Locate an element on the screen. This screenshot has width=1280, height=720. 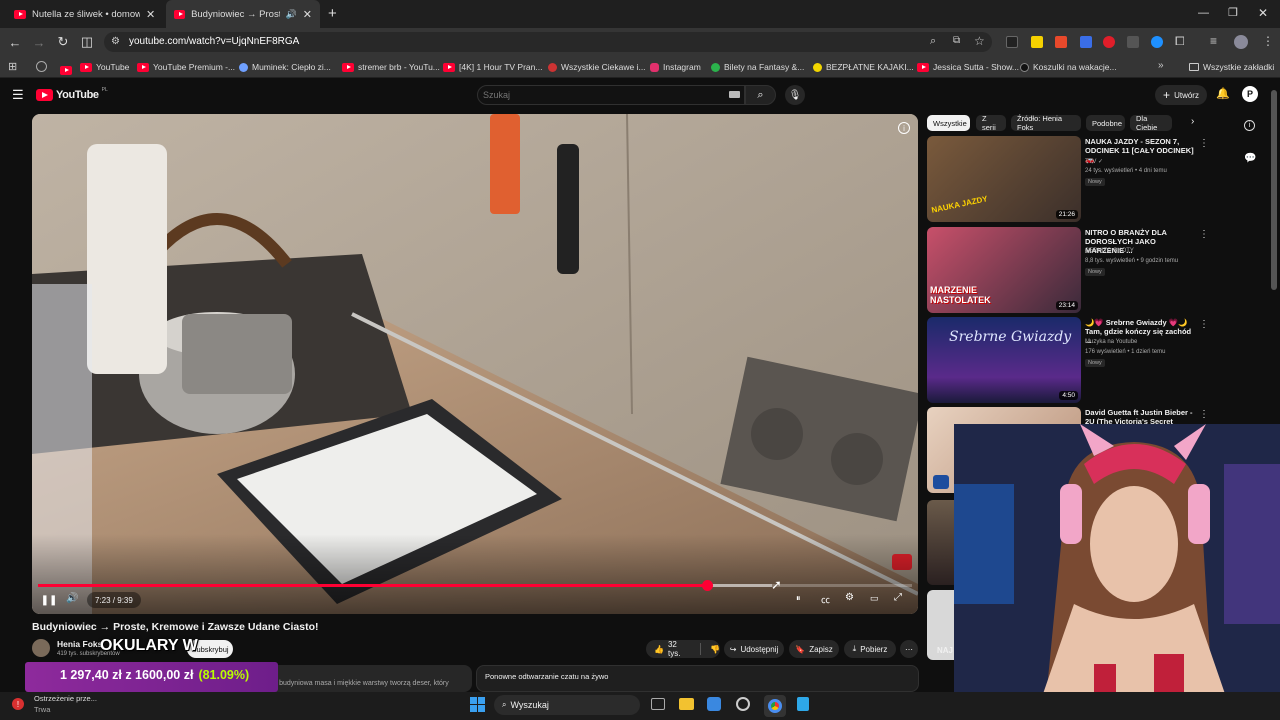
extensions-puzzle-icon: ⧠ is located at coordinates (1180, 41).